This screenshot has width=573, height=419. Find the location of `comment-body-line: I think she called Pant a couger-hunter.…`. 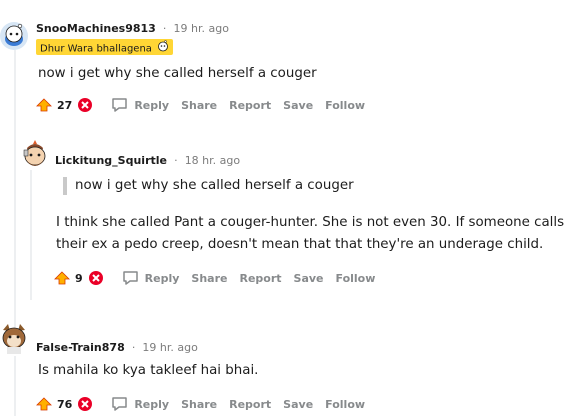

comment-body-line: I think she called Pant a couger-hunter.… is located at coordinates (310, 222).